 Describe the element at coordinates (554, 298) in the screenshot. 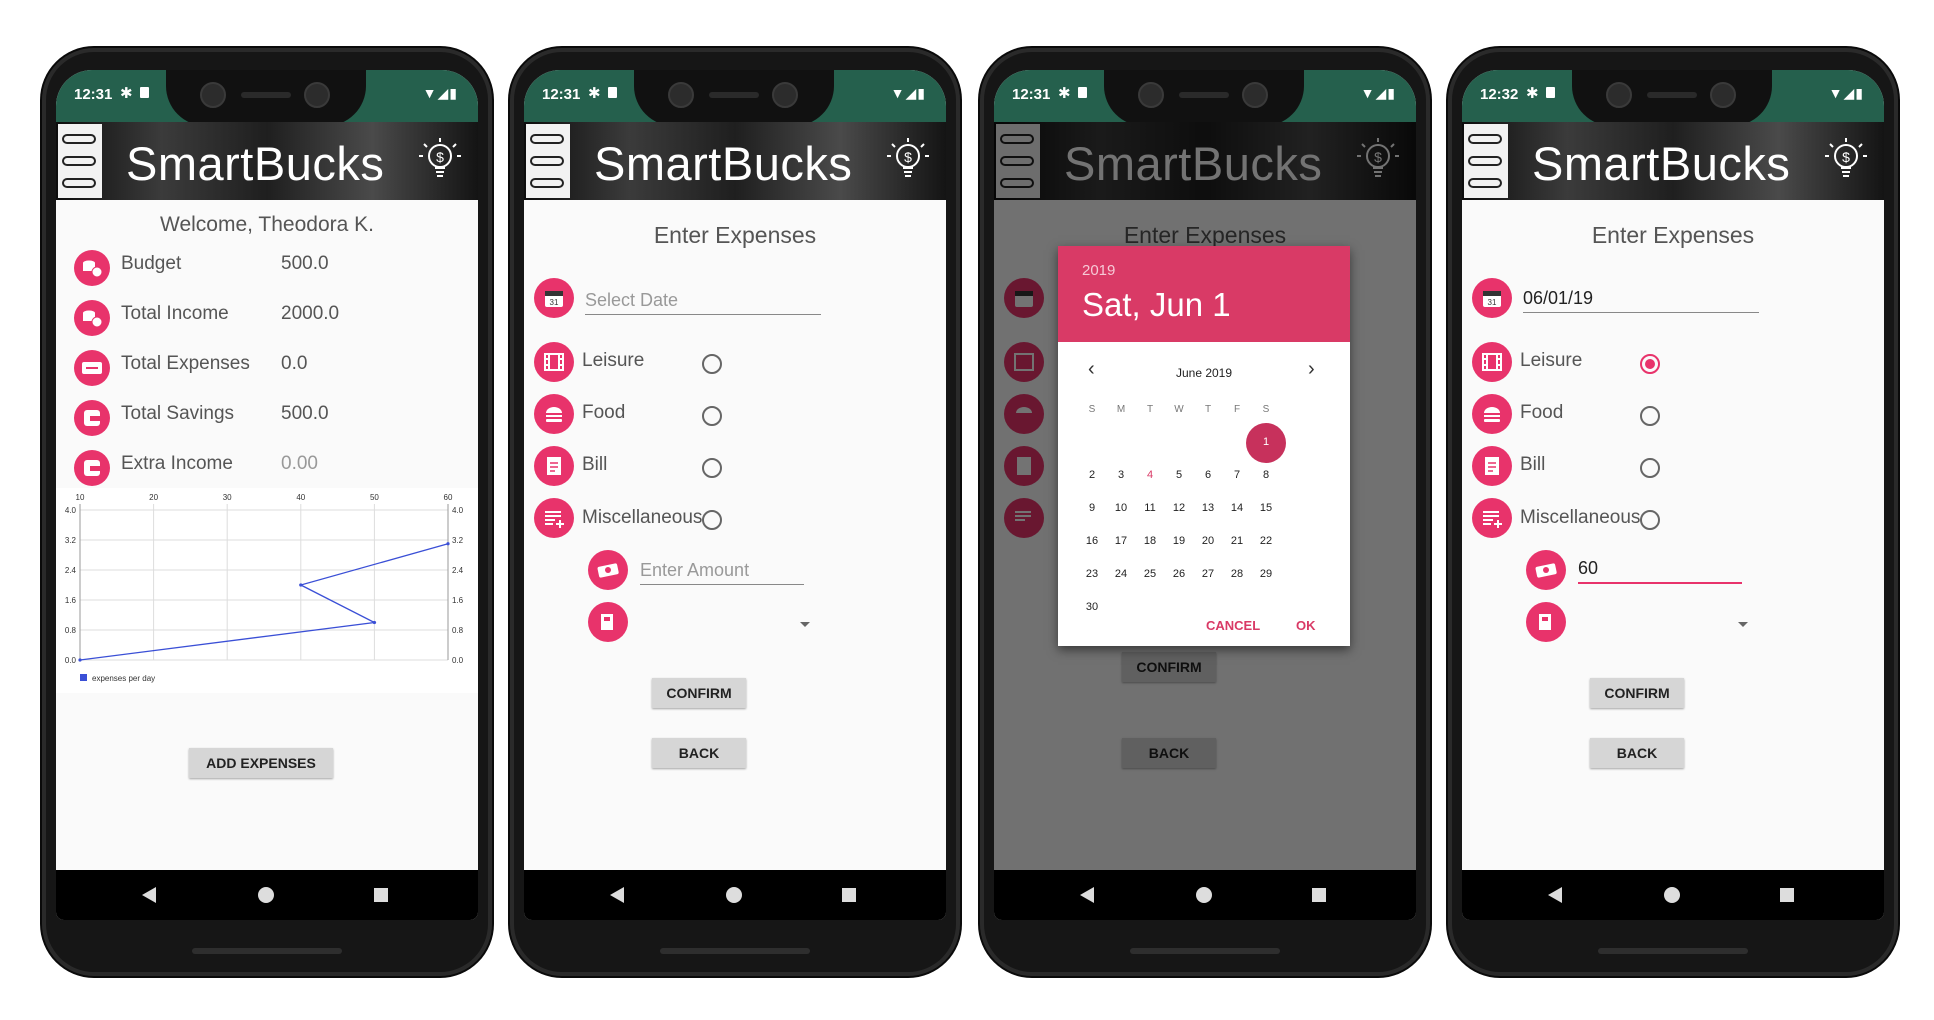

I see `calendar-icon: 31` at that location.